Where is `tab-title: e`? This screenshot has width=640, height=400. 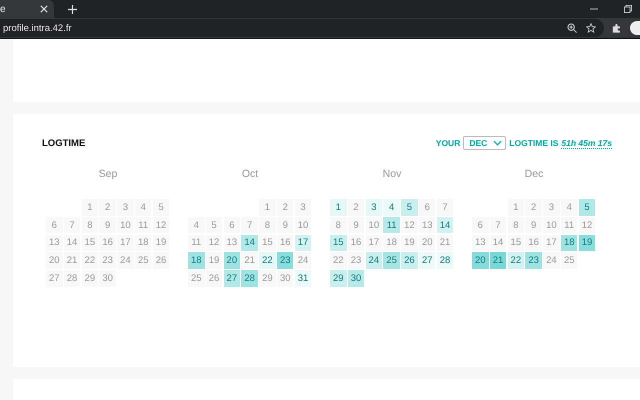
tab-title: e is located at coordinates (3, 9).